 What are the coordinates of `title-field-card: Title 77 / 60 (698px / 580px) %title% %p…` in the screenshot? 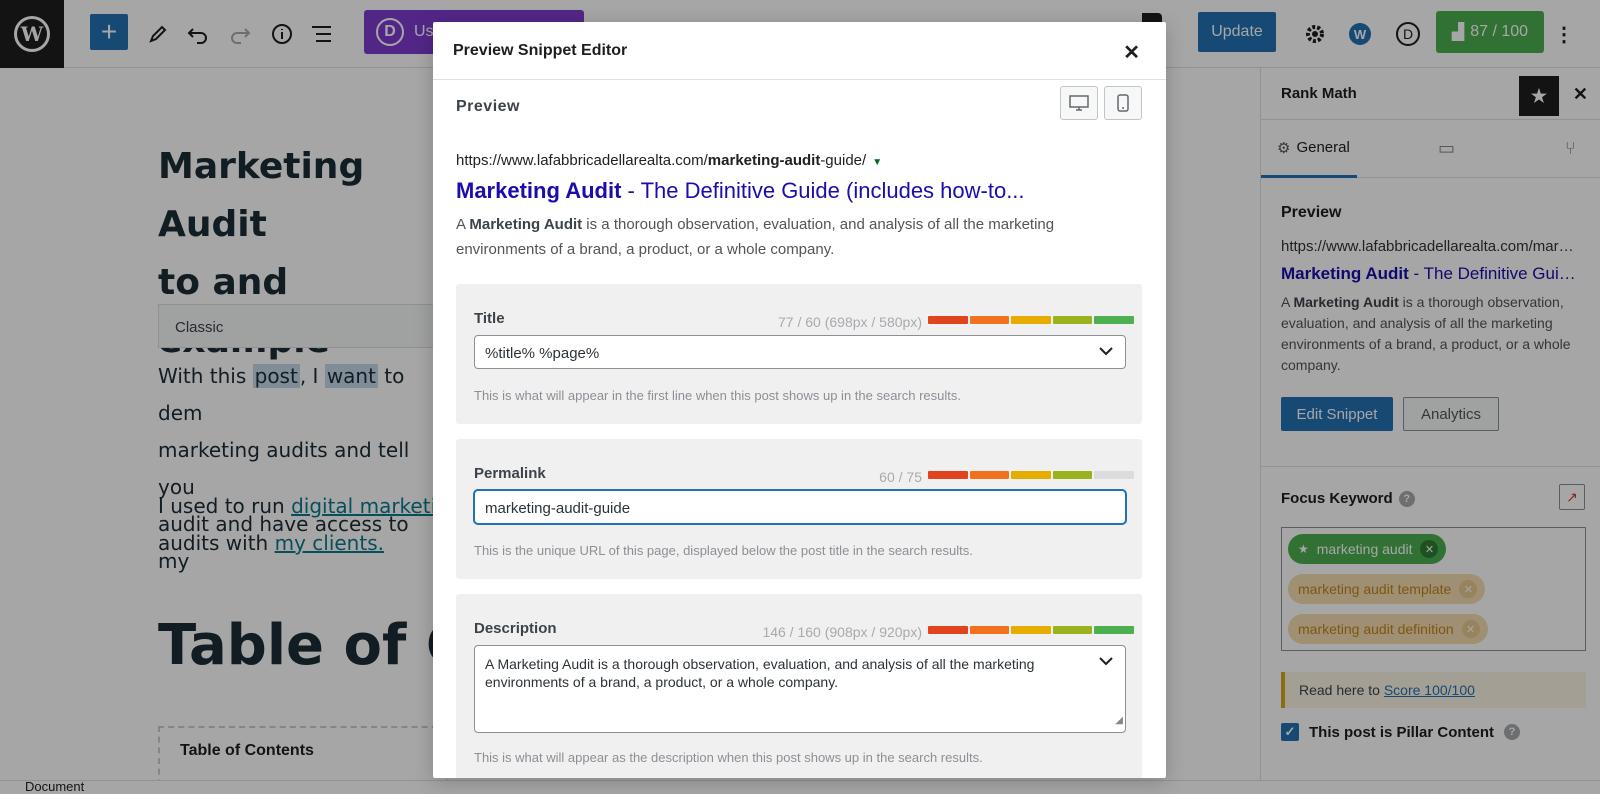 It's located at (799, 354).